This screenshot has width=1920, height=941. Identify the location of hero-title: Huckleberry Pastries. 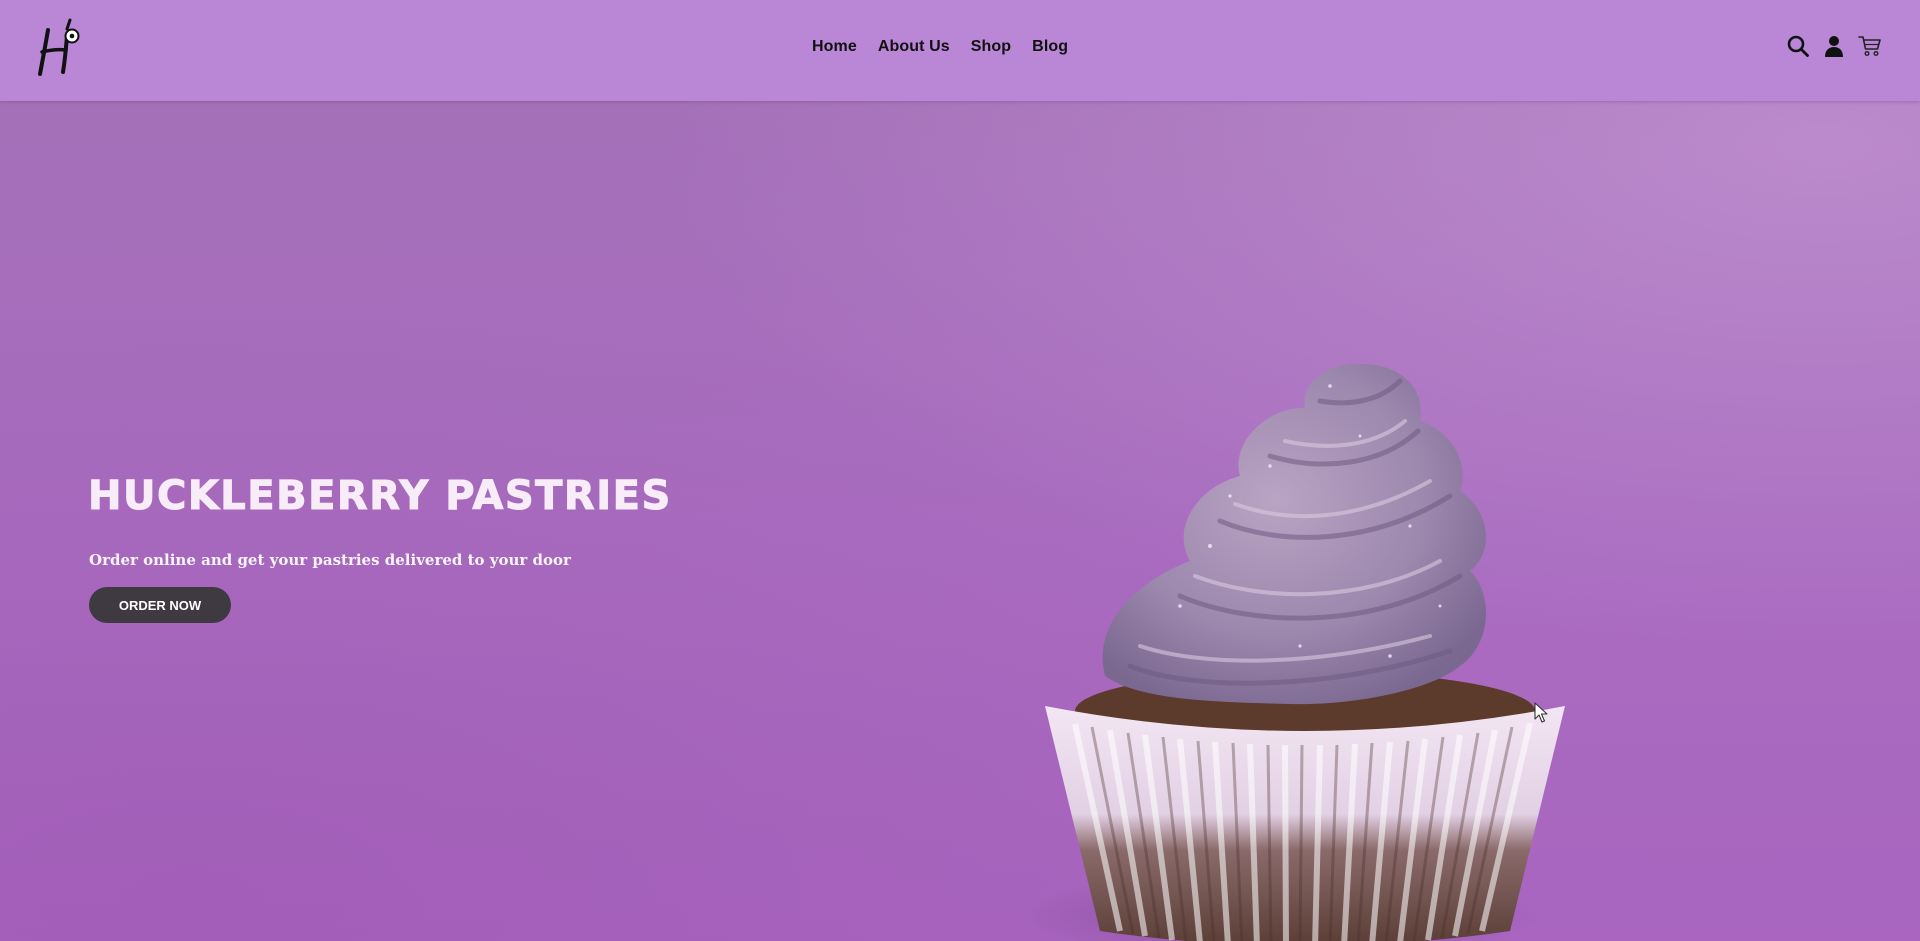
(380, 496).